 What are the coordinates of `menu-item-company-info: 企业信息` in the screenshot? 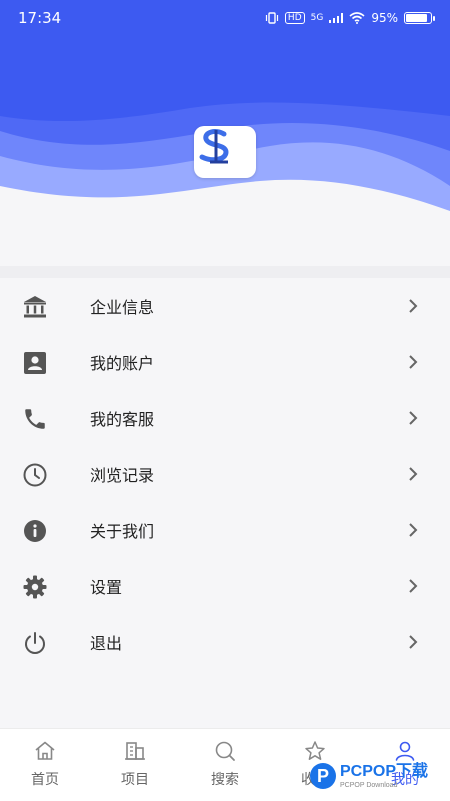 It's located at (225, 306).